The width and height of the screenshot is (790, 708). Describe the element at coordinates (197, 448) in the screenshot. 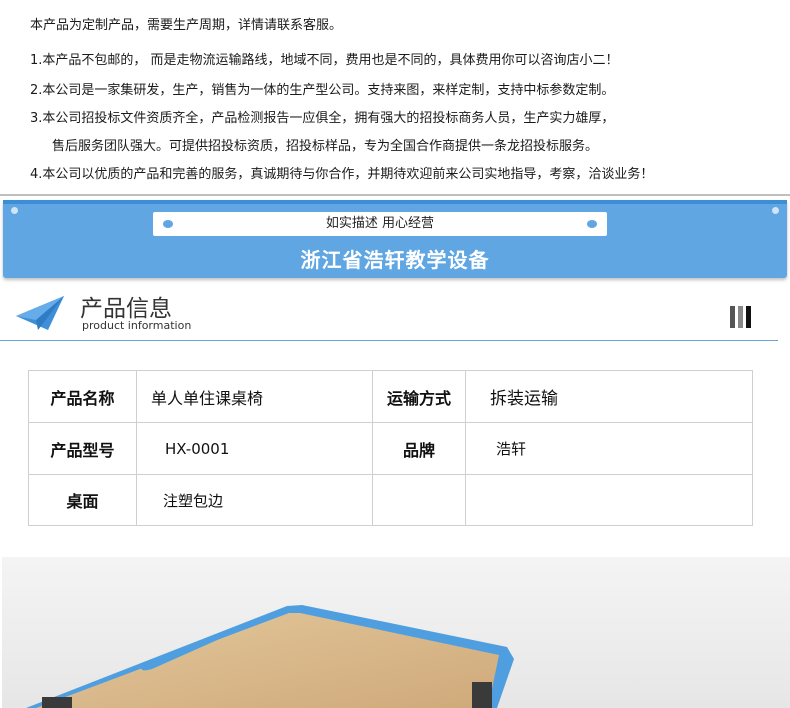

I see `value-text: HX-0001` at that location.